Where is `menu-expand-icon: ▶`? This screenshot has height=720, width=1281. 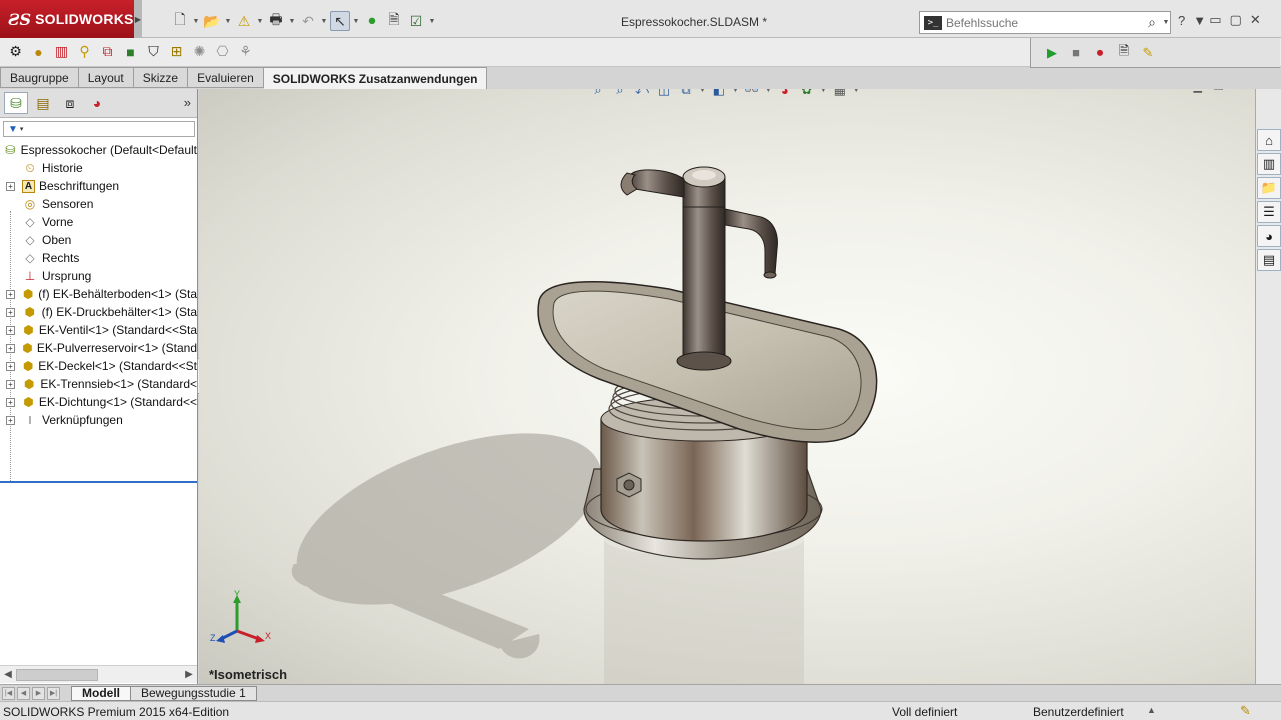 menu-expand-icon: ▶ is located at coordinates (138, 19).